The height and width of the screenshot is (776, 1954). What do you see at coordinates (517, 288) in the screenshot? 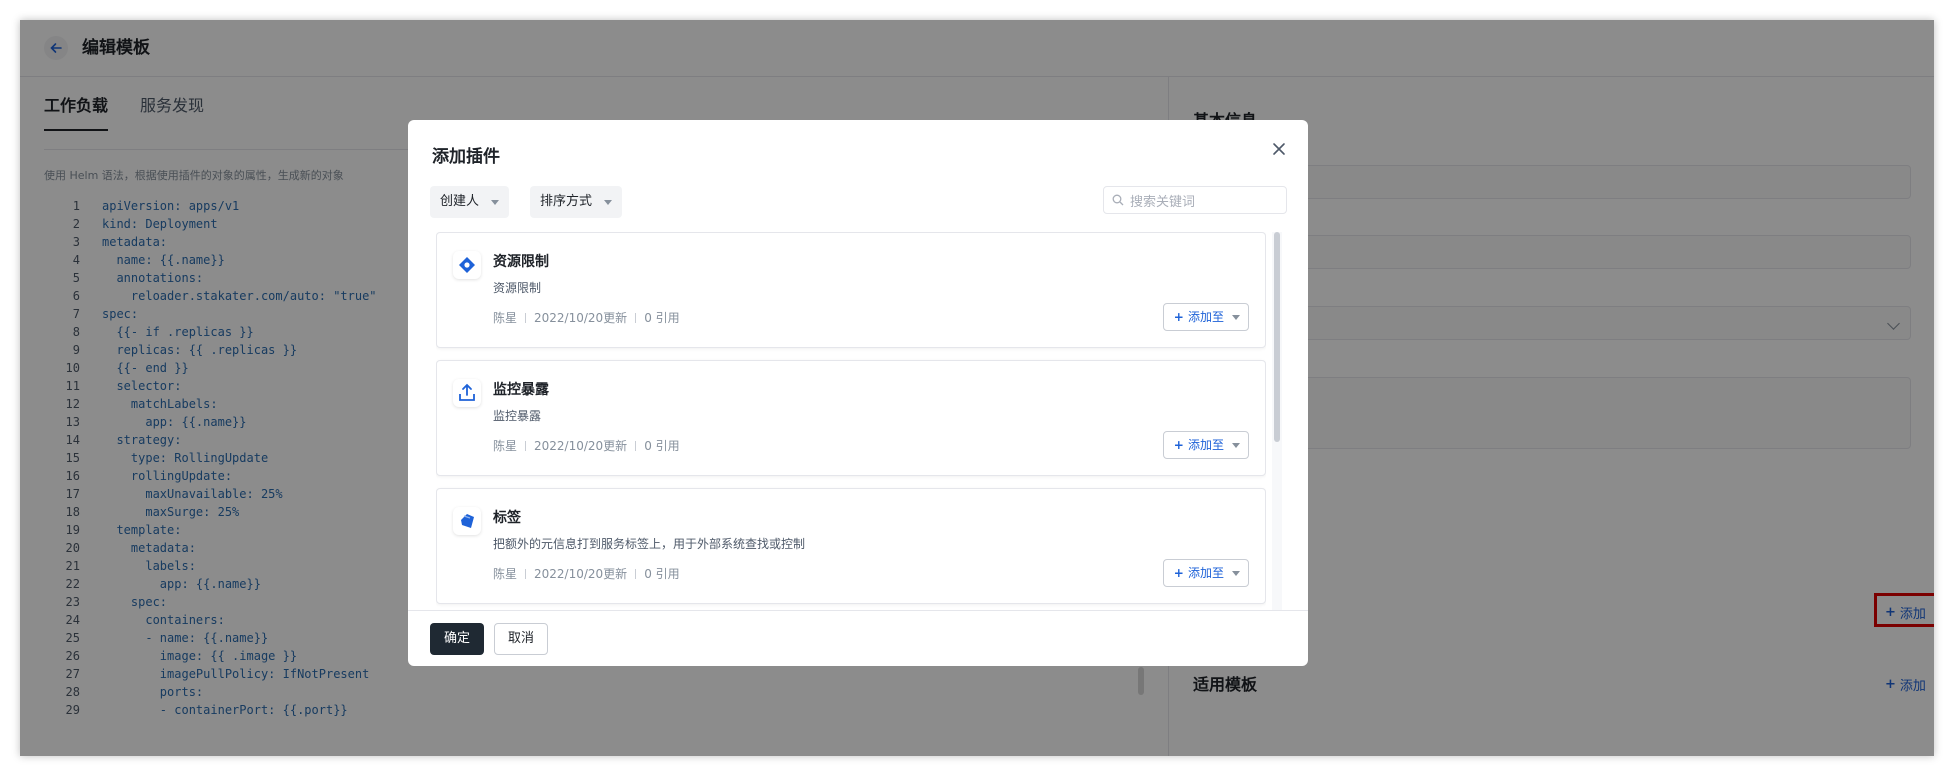
I see `plugin-desc: 资源限制` at bounding box center [517, 288].